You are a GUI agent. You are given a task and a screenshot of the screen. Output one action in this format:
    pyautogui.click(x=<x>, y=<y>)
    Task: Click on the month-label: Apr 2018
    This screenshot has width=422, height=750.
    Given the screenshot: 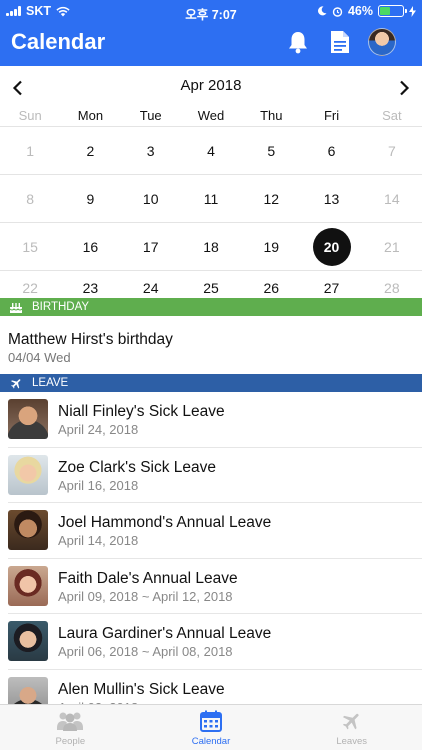 What is the action you would take?
    pyautogui.click(x=211, y=85)
    